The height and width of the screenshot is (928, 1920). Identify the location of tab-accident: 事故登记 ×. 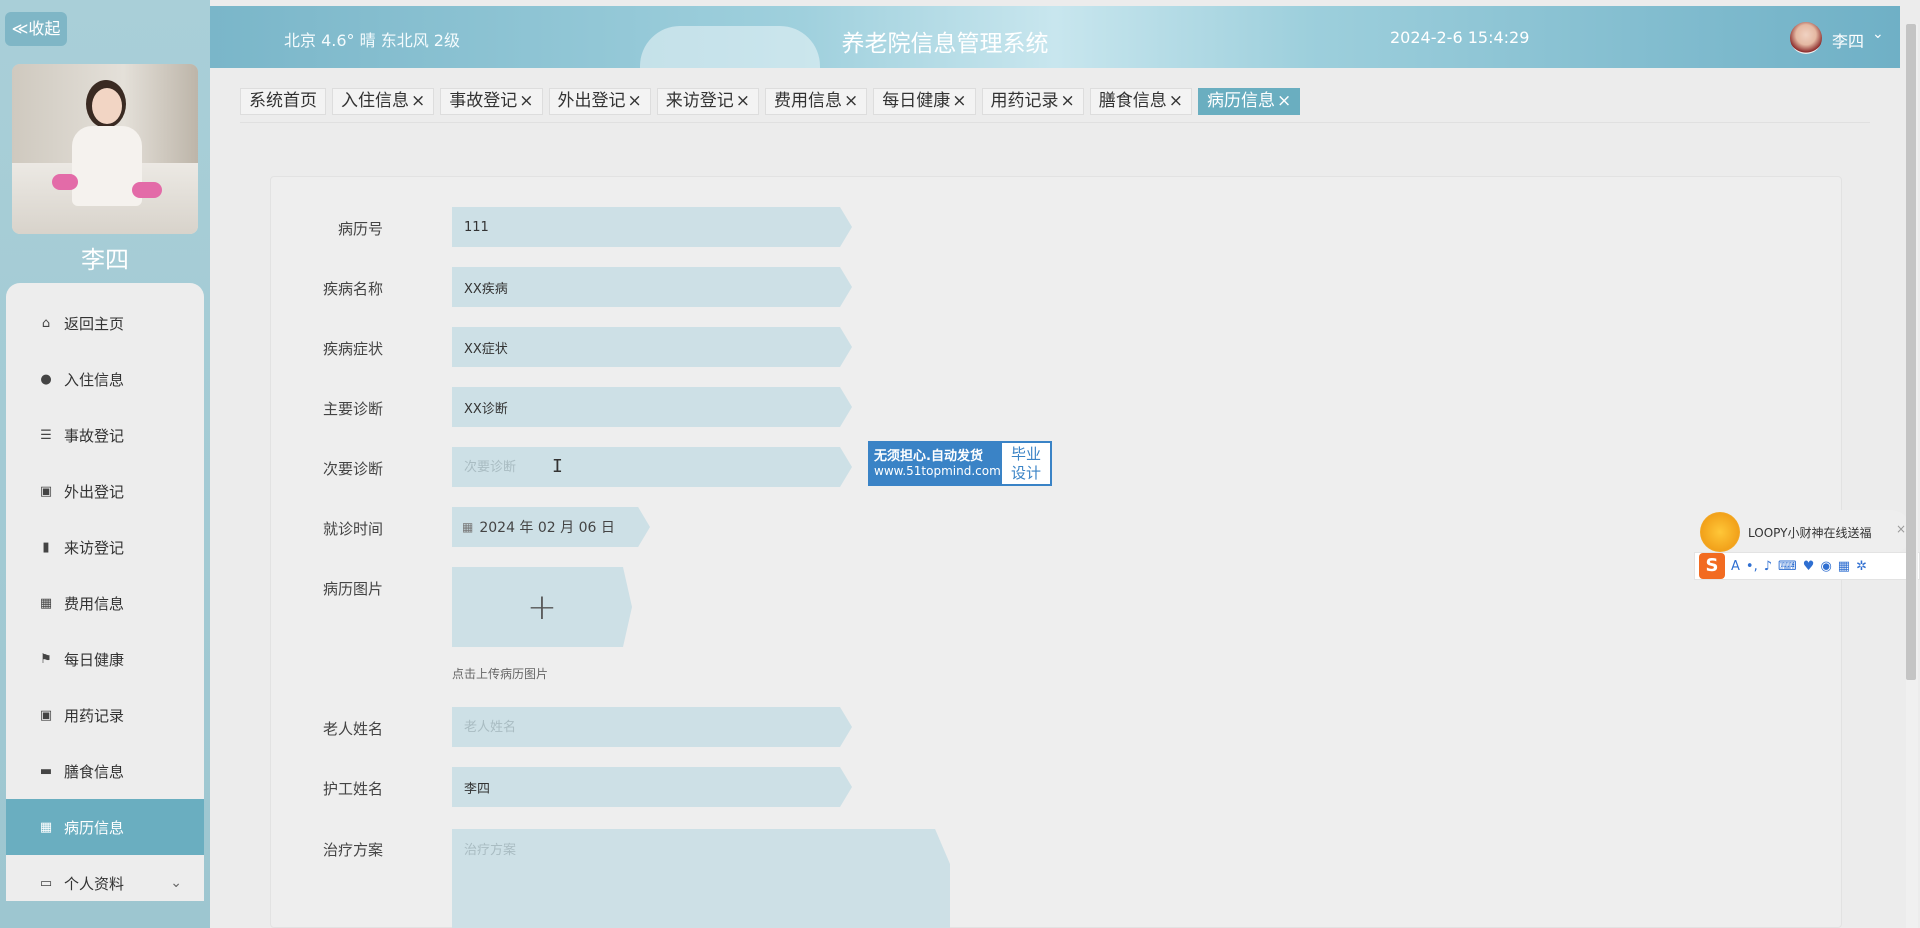
(491, 101).